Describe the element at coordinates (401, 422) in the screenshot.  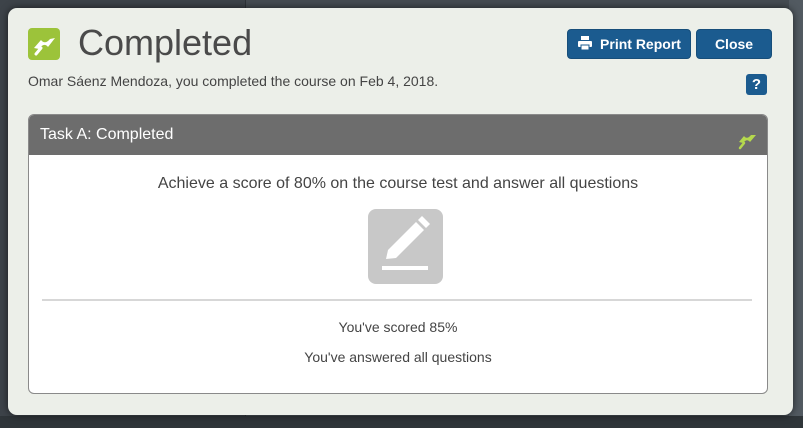
I see `background-bottom` at that location.